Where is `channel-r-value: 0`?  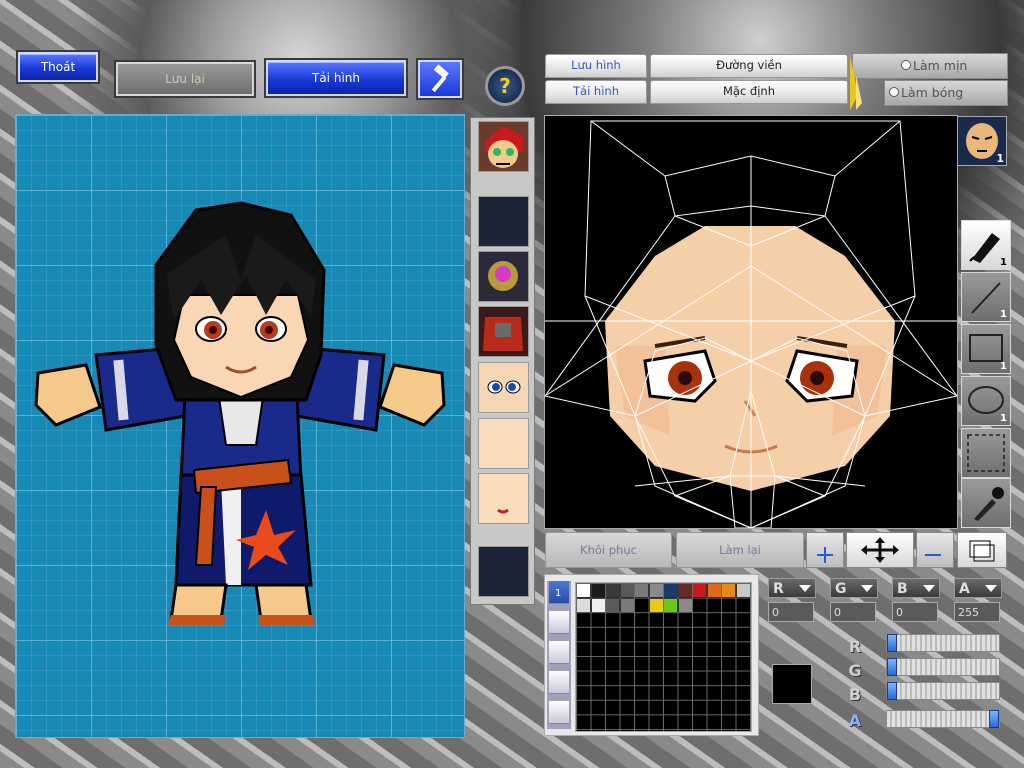
channel-r-value: 0 is located at coordinates (791, 612).